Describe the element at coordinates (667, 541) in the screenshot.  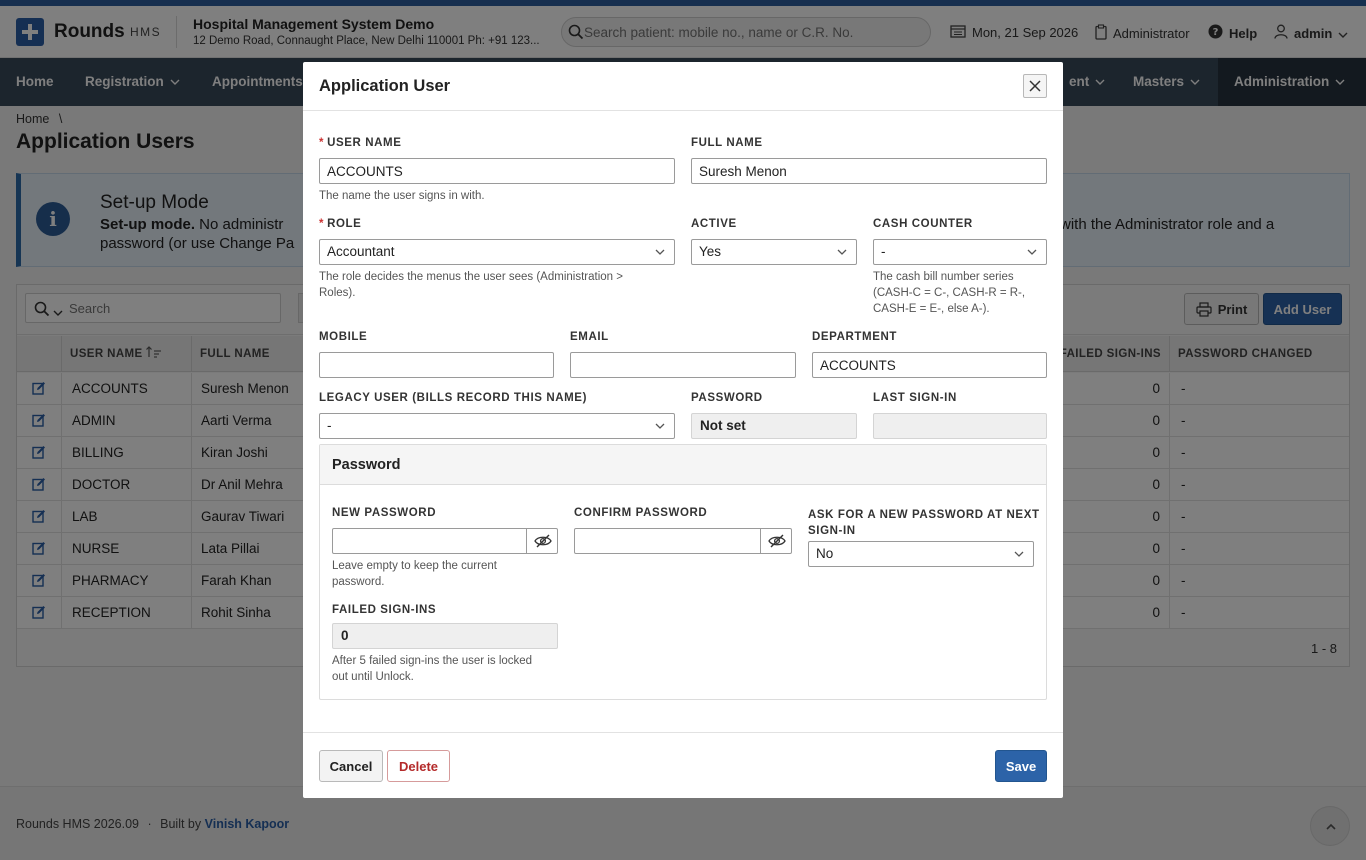
I see `confirm-password-input` at that location.